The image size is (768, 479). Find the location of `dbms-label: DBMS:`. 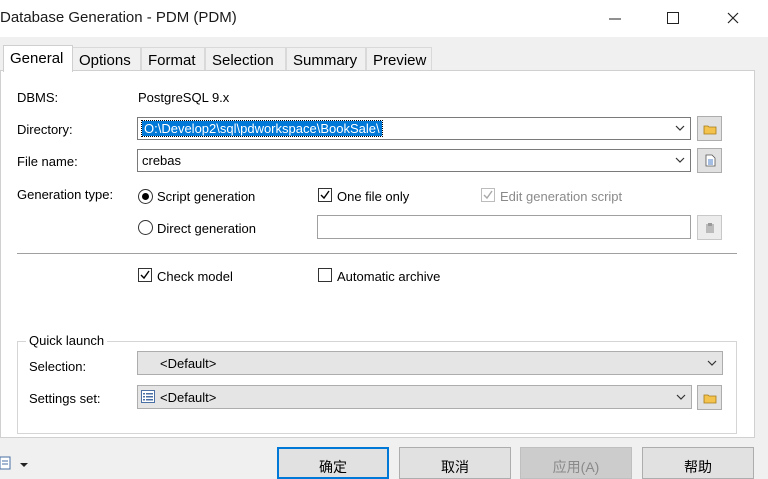

dbms-label: DBMS: is located at coordinates (38, 97).